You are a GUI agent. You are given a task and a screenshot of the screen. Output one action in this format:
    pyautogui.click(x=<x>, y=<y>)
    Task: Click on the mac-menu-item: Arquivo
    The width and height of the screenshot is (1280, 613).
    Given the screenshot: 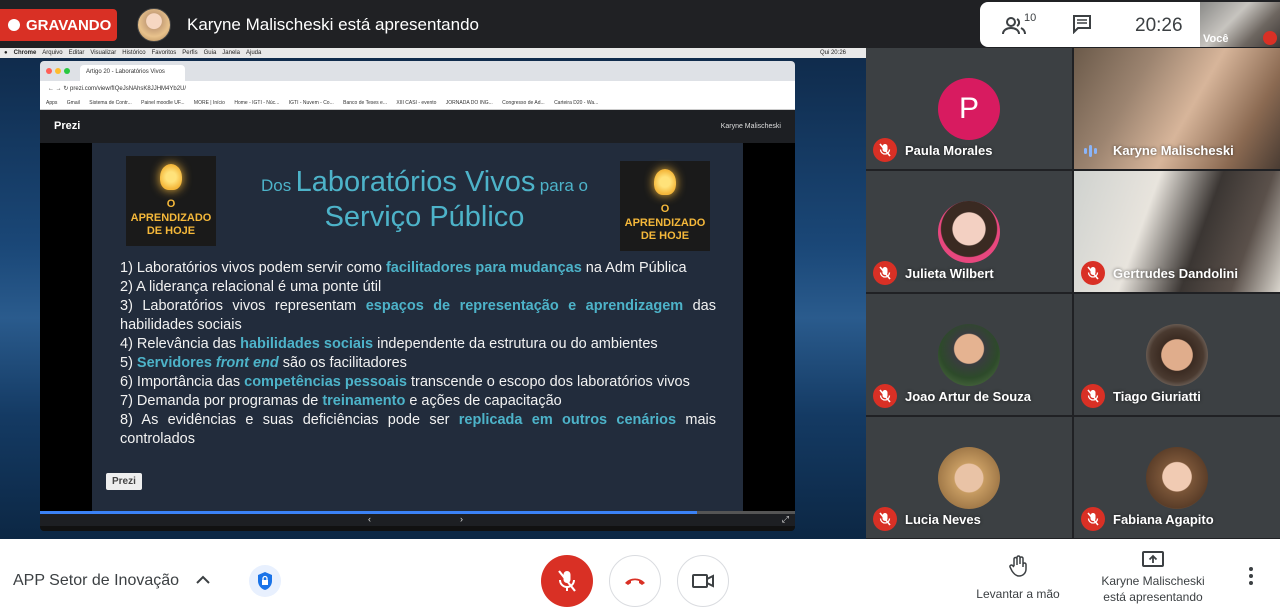 What is the action you would take?
    pyautogui.click(x=52, y=53)
    